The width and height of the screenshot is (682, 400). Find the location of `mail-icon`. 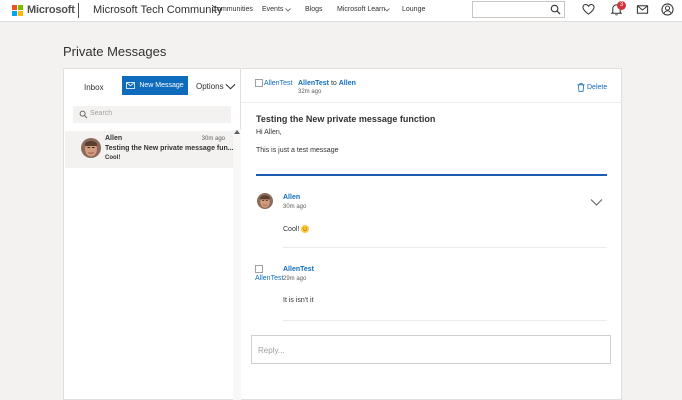

mail-icon is located at coordinates (642, 9).